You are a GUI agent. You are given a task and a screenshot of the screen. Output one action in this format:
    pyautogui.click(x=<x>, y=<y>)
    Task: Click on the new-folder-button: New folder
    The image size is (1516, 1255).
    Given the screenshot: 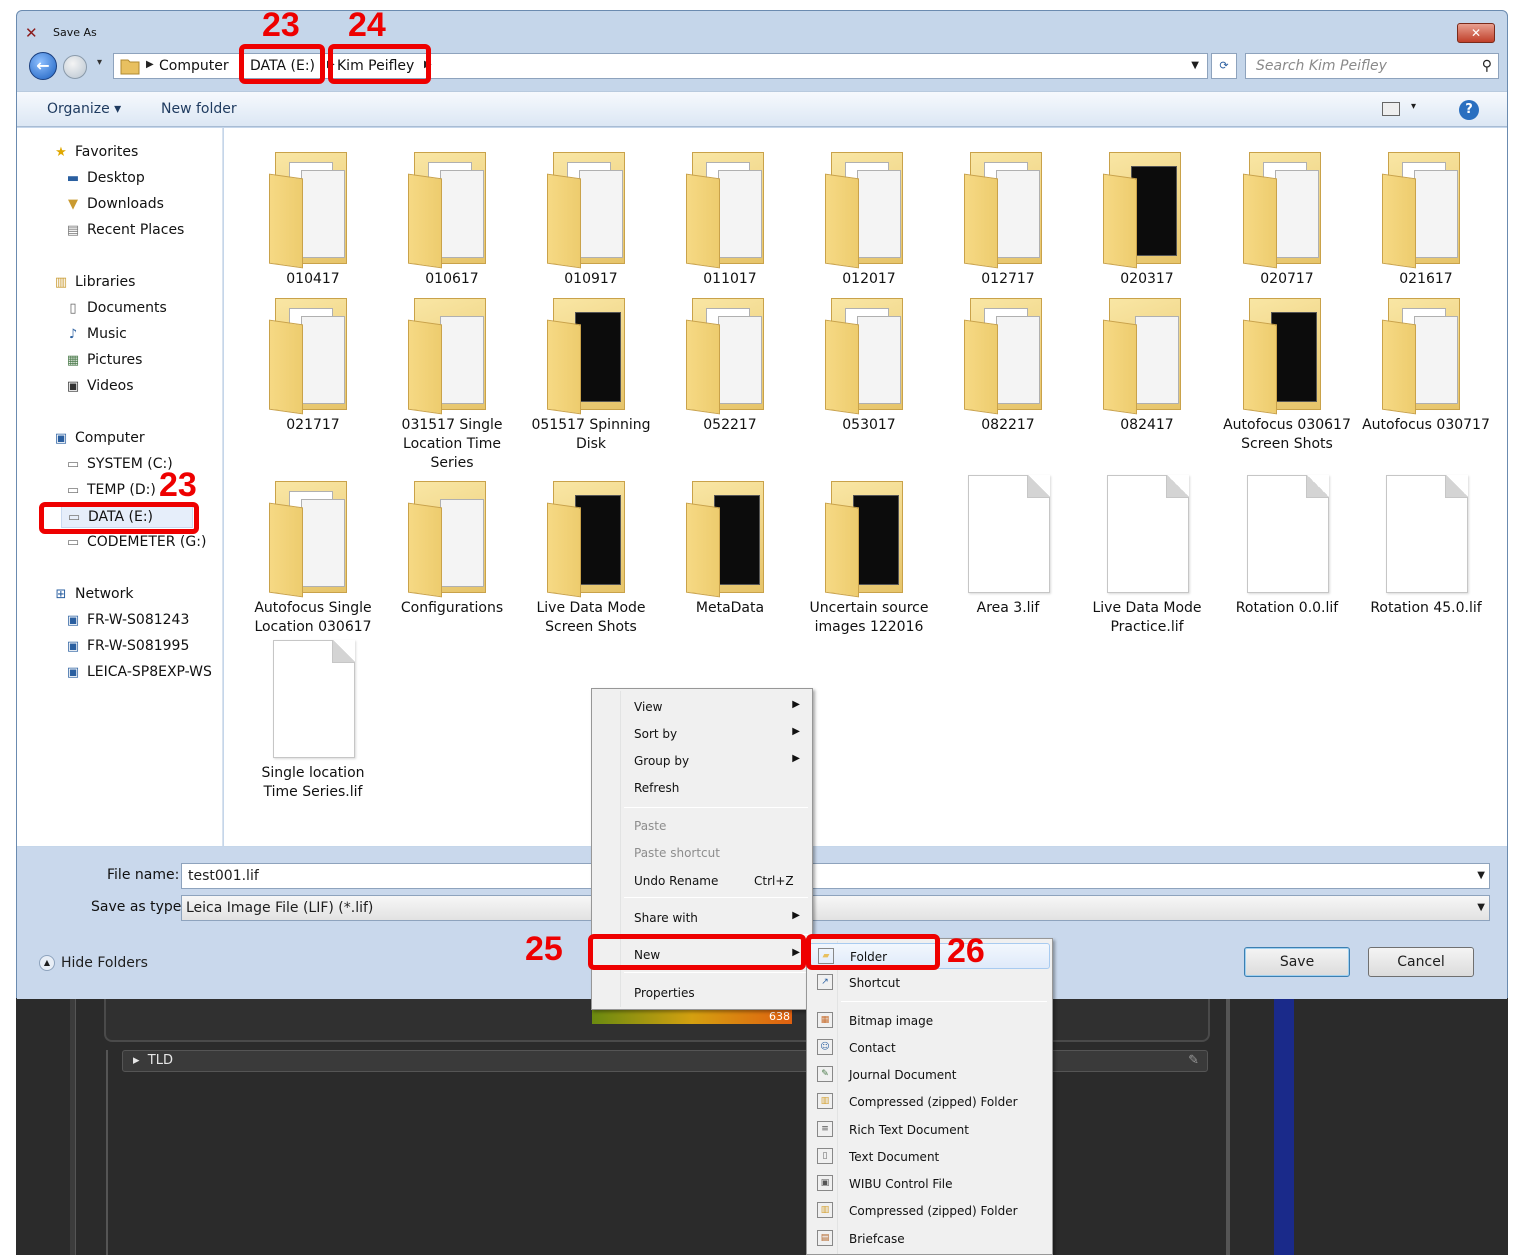 What is the action you would take?
    pyautogui.click(x=199, y=109)
    